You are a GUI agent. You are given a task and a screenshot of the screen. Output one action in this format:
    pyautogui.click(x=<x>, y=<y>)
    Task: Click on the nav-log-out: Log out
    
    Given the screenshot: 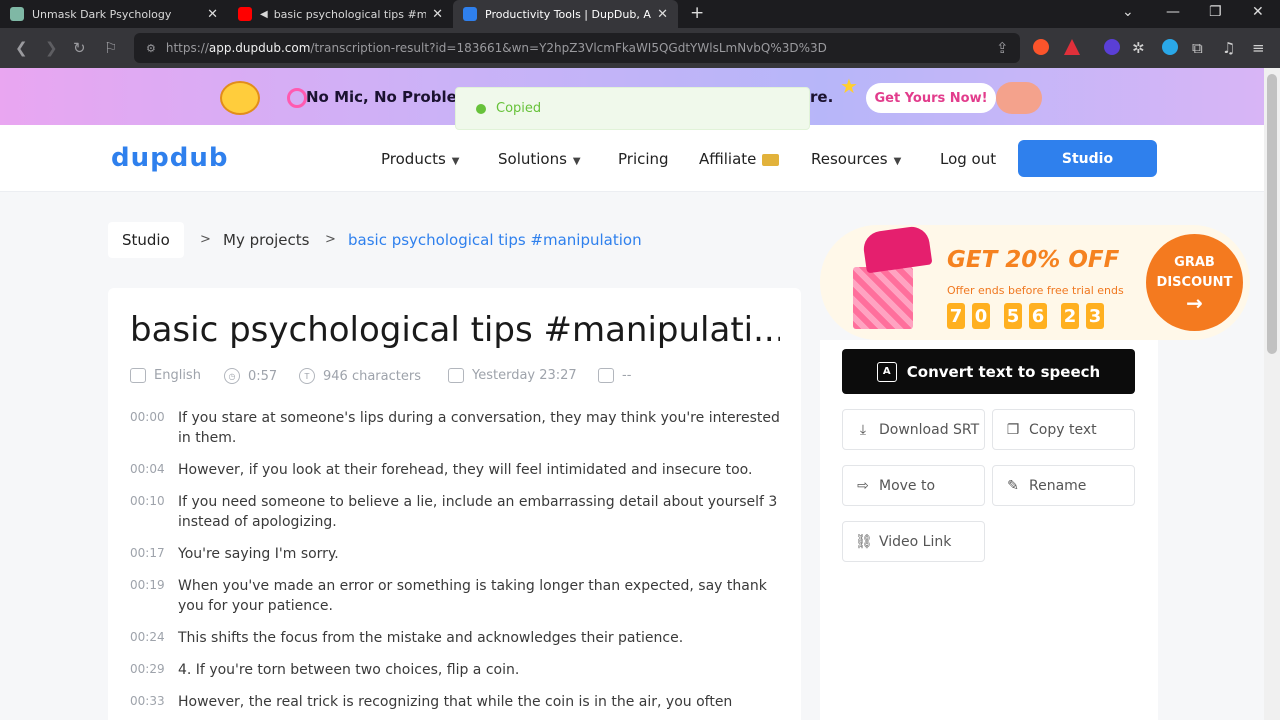 What is the action you would take?
    pyautogui.click(x=968, y=159)
    